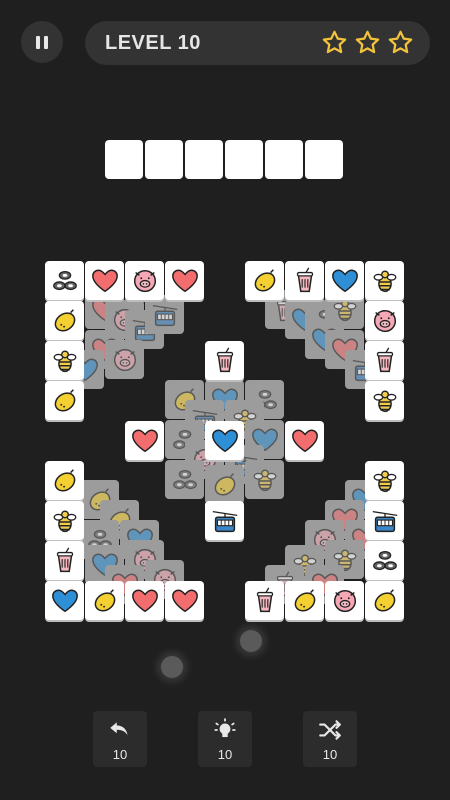  I want to click on star-rating, so click(367, 42).